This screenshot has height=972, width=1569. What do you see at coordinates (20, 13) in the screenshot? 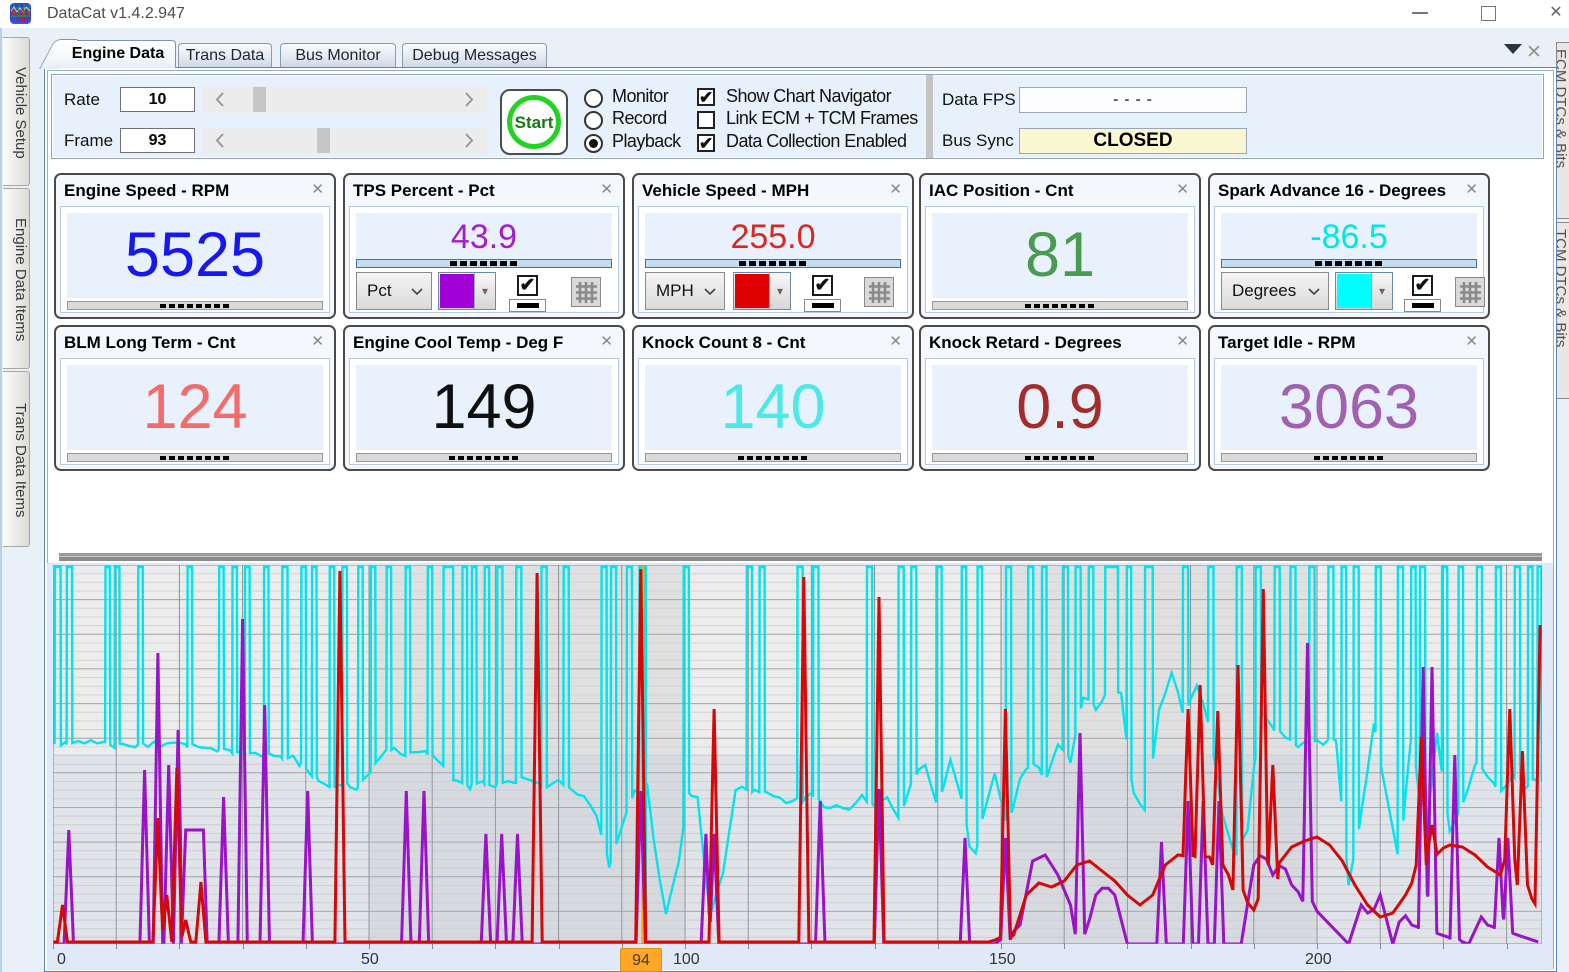
I see `svg-text: DATA` at bounding box center [20, 13].